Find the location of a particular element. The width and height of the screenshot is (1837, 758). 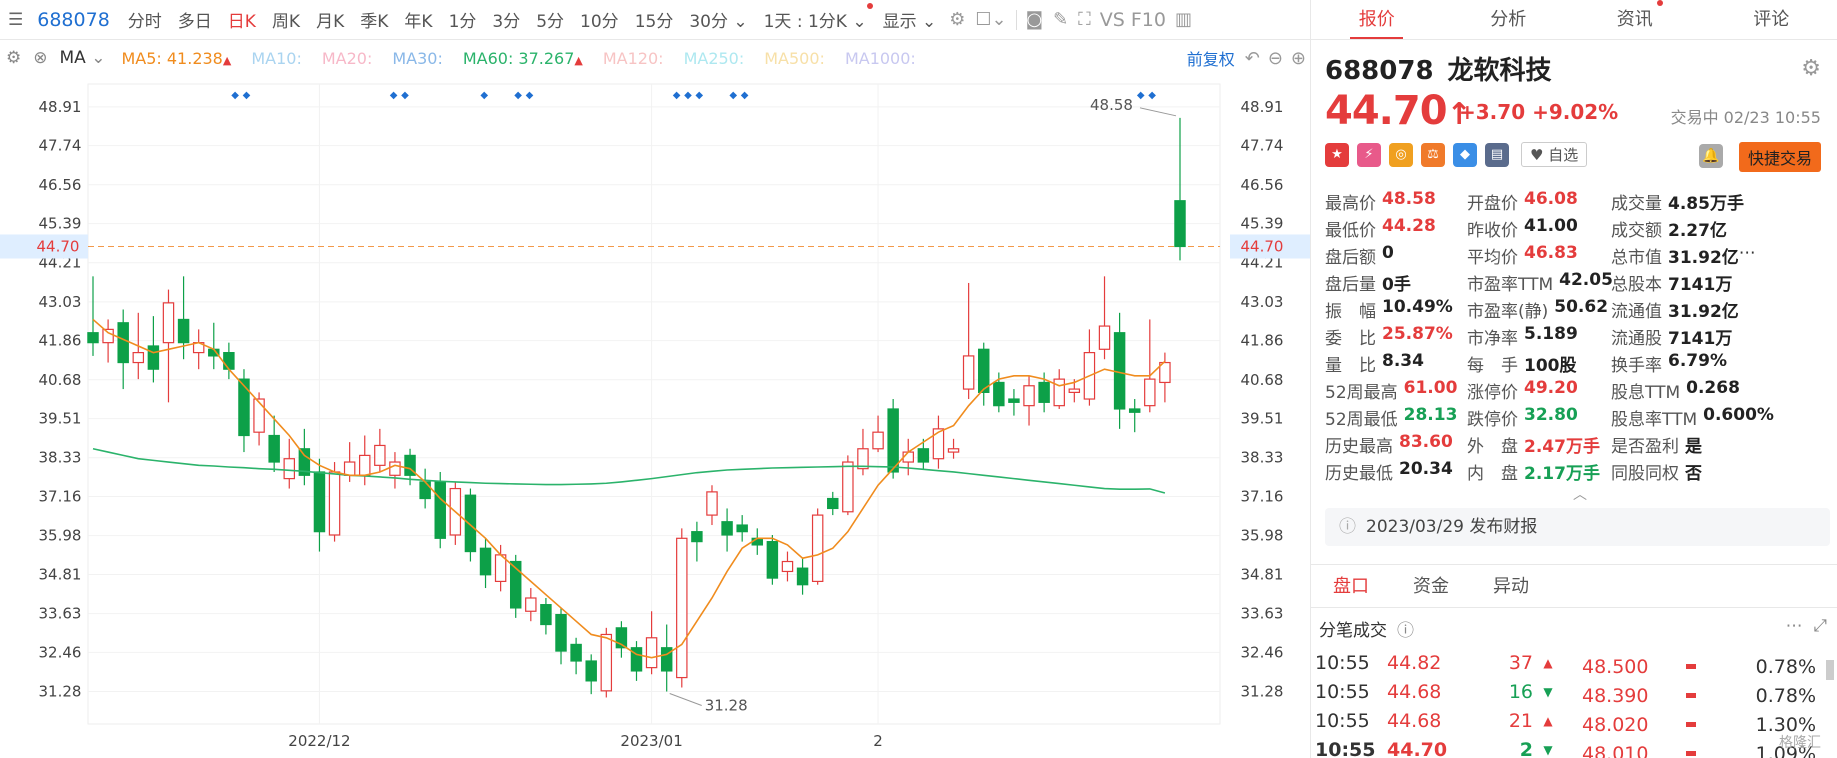

undo-icon: ↶ is located at coordinates (1252, 58).